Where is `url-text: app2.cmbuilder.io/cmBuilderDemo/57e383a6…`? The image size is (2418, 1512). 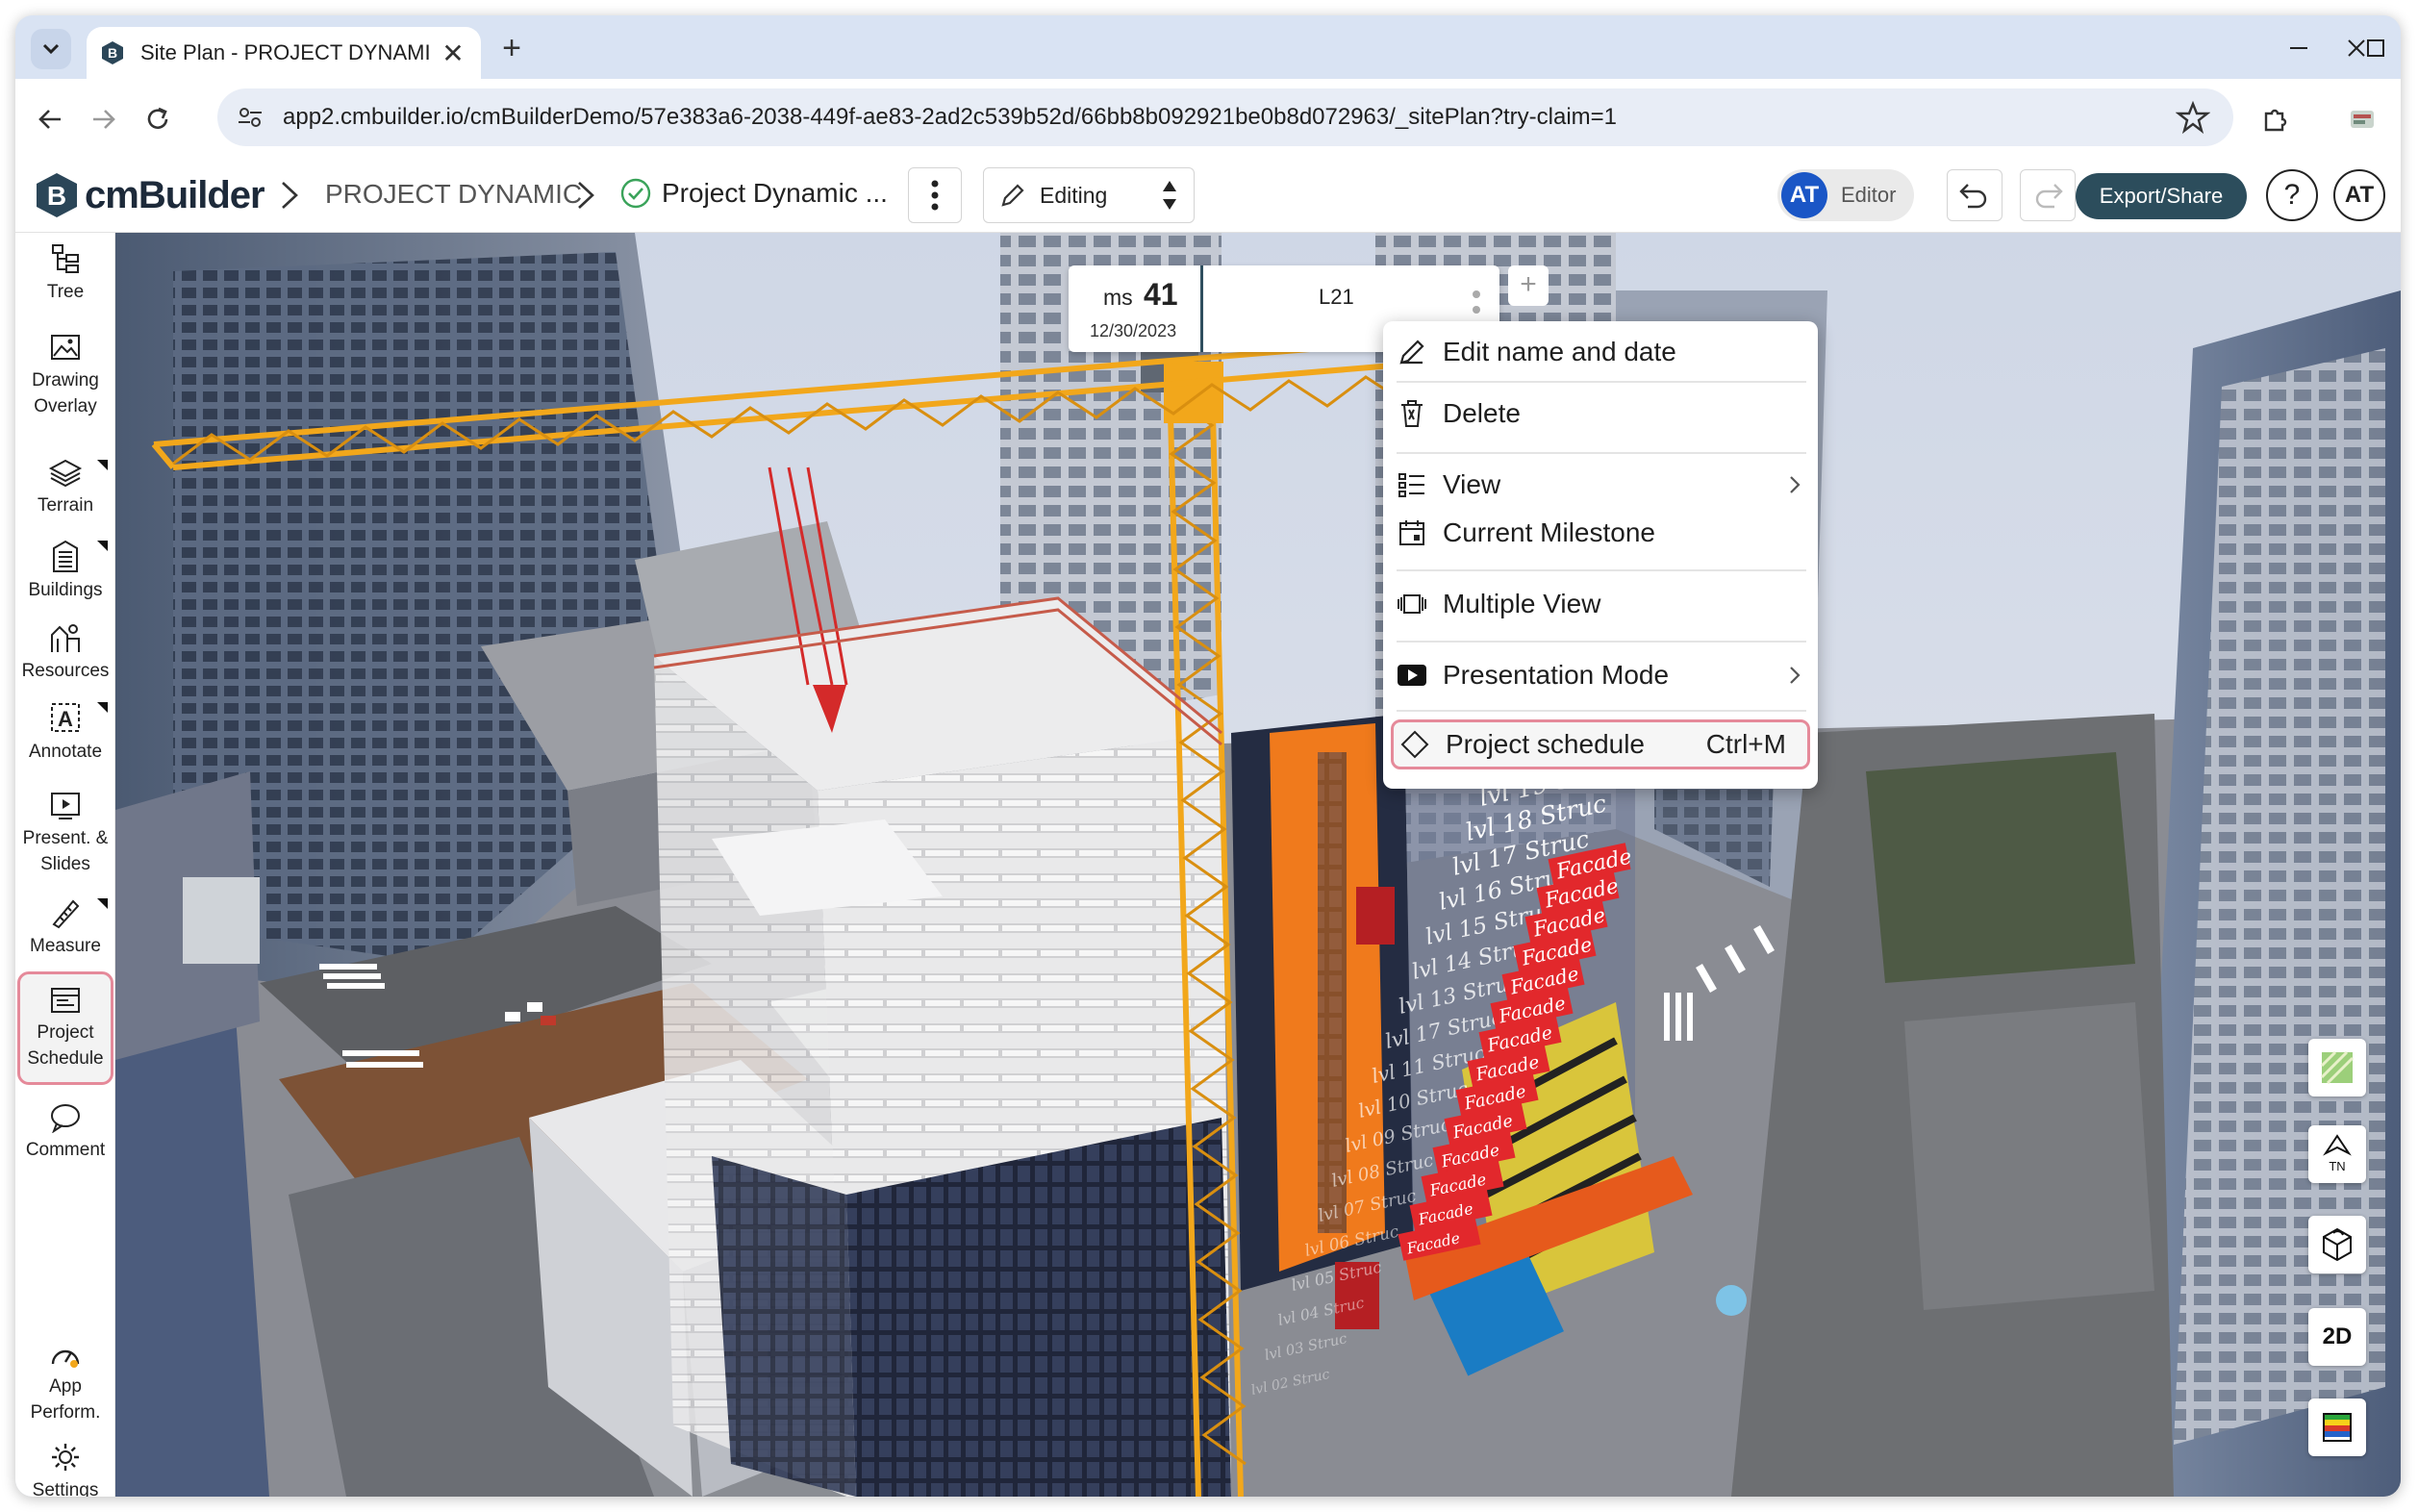
url-text: app2.cmbuilder.io/cmBuilderDemo/57e383a6… is located at coordinates (950, 118).